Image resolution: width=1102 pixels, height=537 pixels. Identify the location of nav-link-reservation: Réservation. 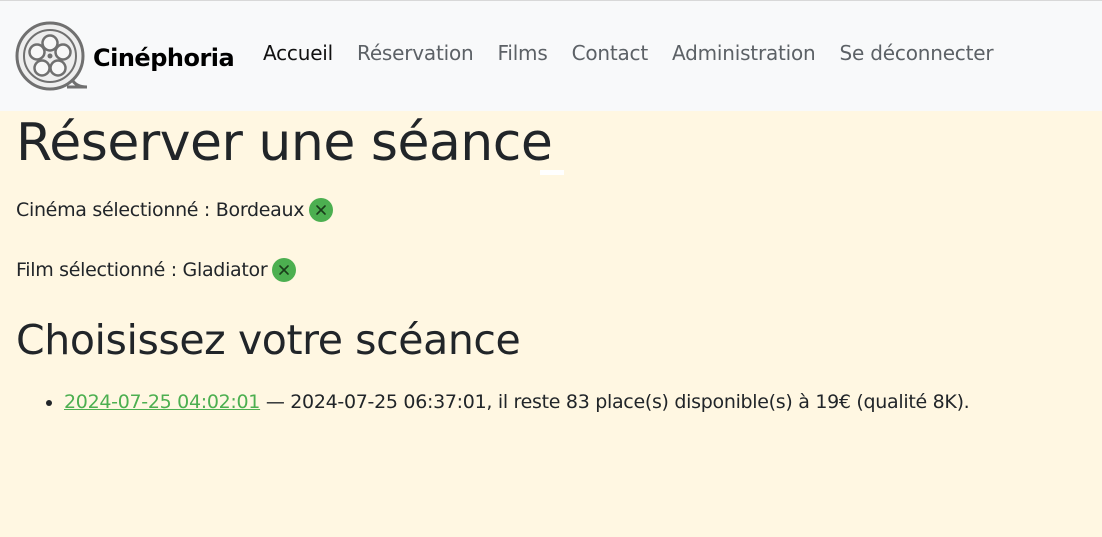
(415, 53).